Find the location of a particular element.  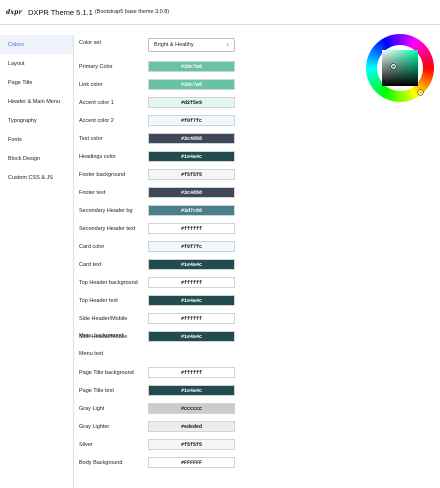

color-input-headings-color: #1e4a4c is located at coordinates (191, 156).